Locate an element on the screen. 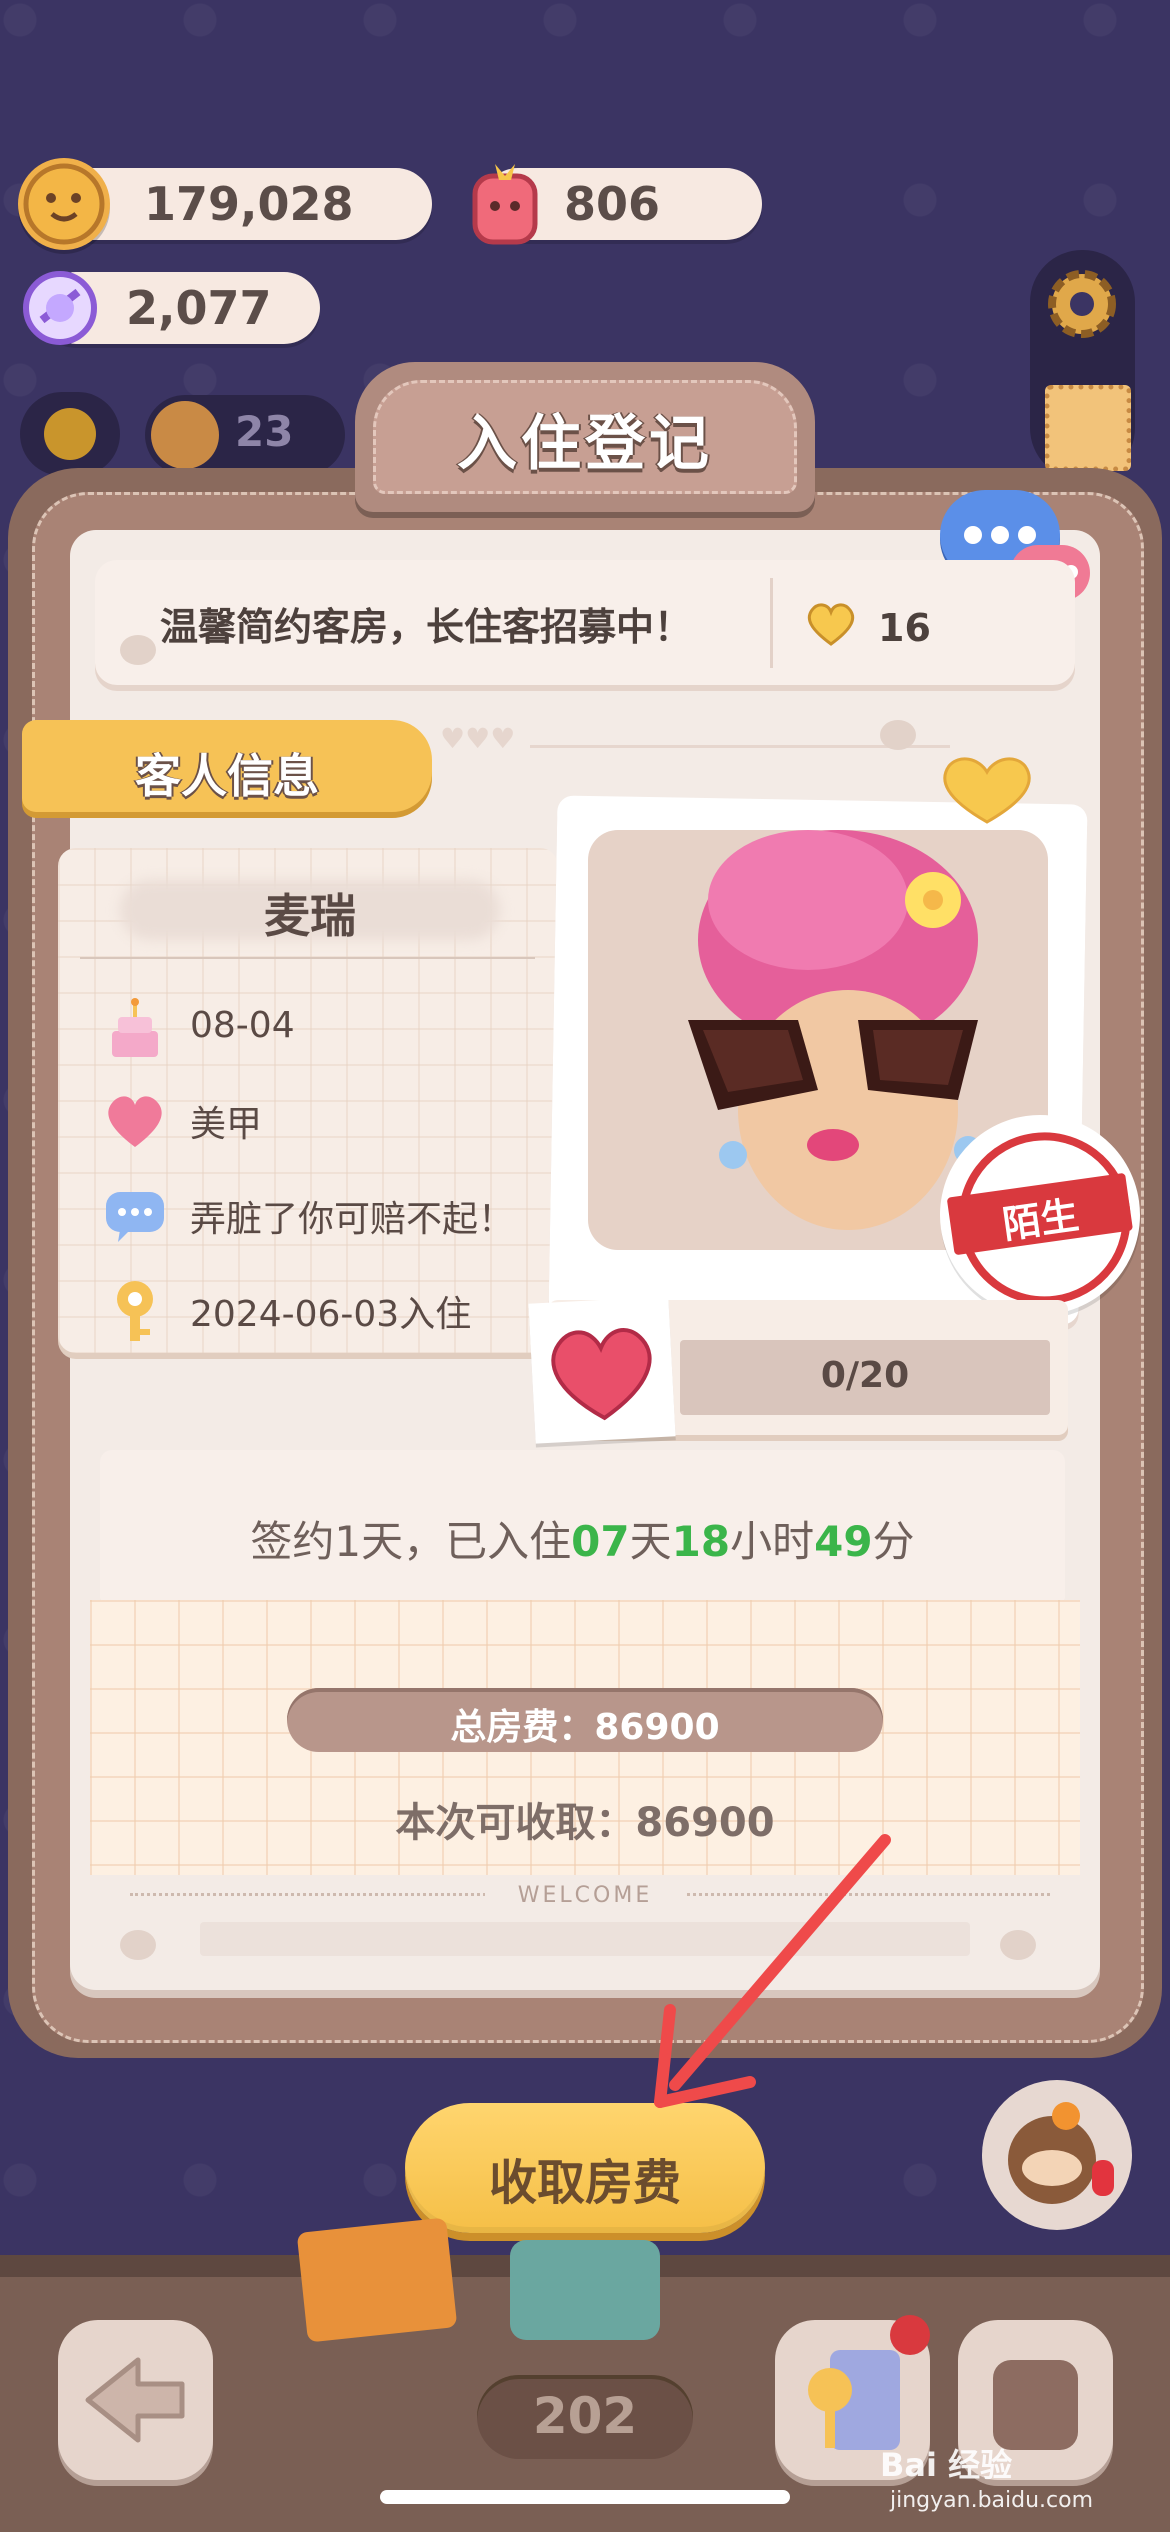 The width and height of the screenshot is (1170, 2532). contract-minutes-unit: 分 is located at coordinates (893, 1541).